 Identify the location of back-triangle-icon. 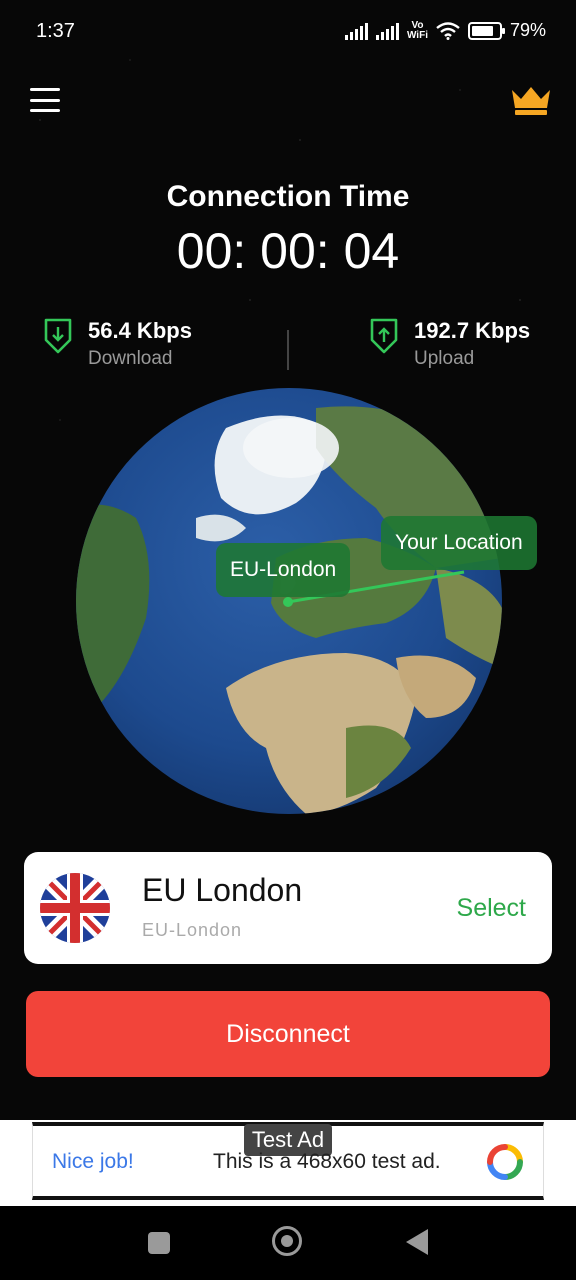
(417, 1242).